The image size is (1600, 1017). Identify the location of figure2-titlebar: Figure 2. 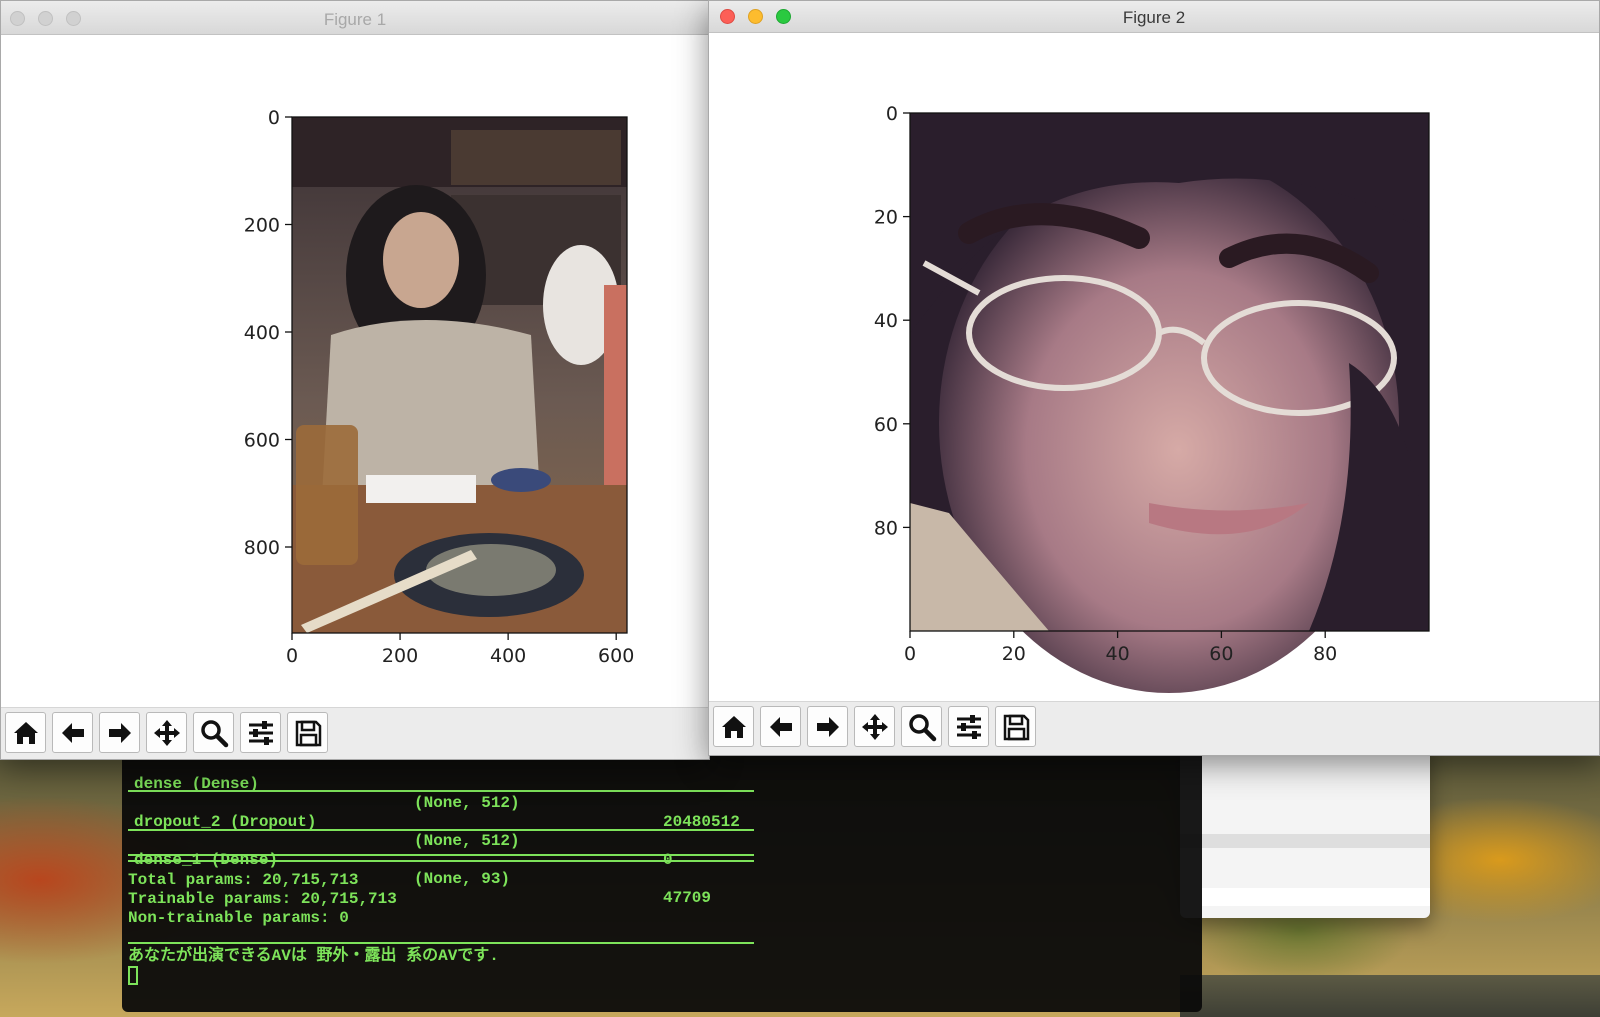
(1154, 17).